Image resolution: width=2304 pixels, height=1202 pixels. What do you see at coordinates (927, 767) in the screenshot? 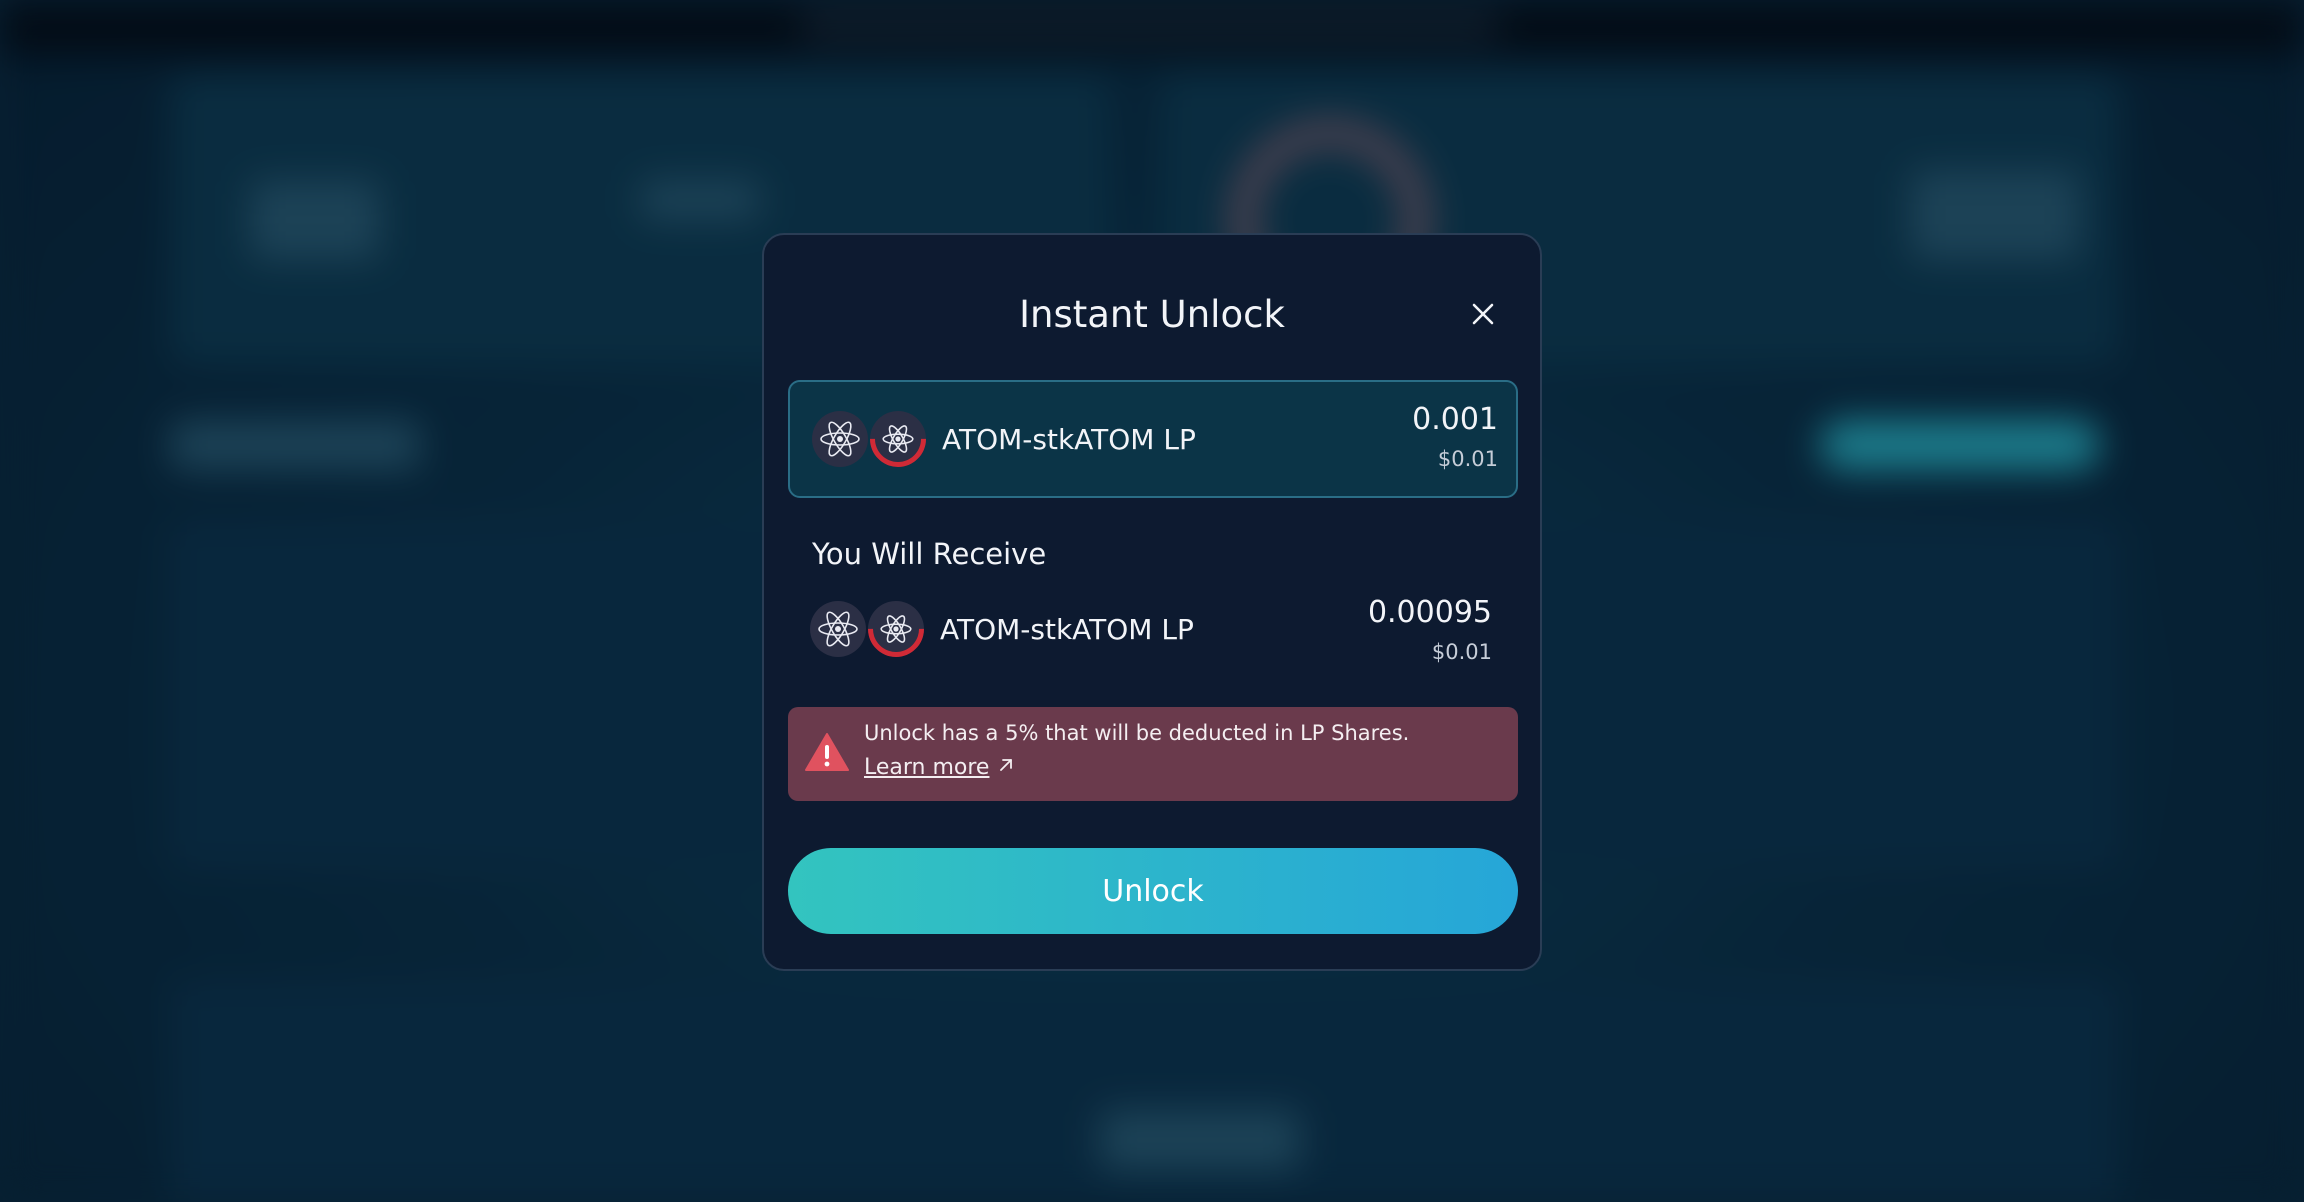
I see `learn-more-label: Learn more` at bounding box center [927, 767].